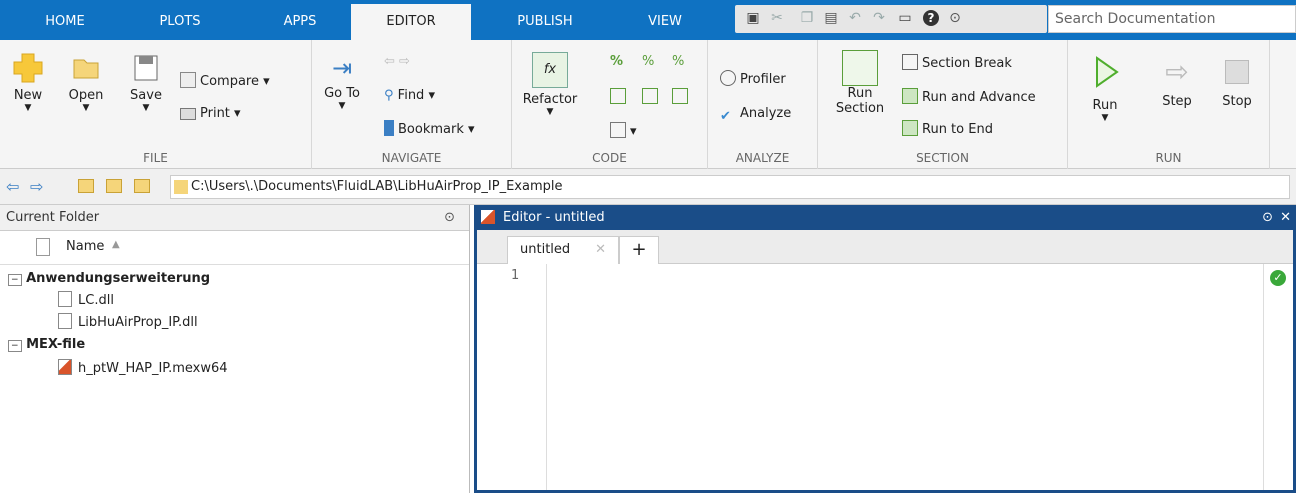  I want to click on back-forward-icon: ⇦ ⇨, so click(397, 62).